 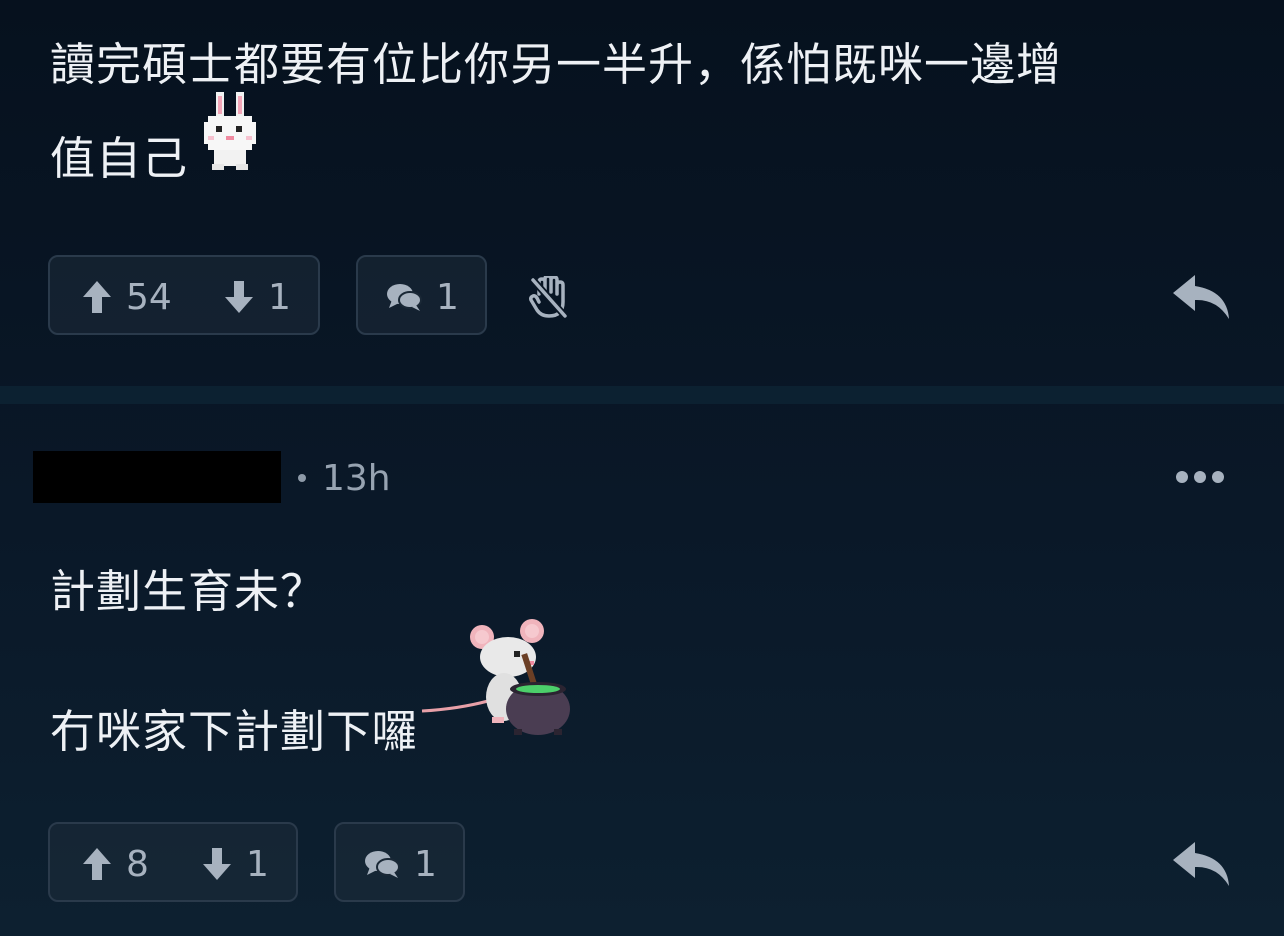 I want to click on comment-time: 13h, so click(x=356, y=478).